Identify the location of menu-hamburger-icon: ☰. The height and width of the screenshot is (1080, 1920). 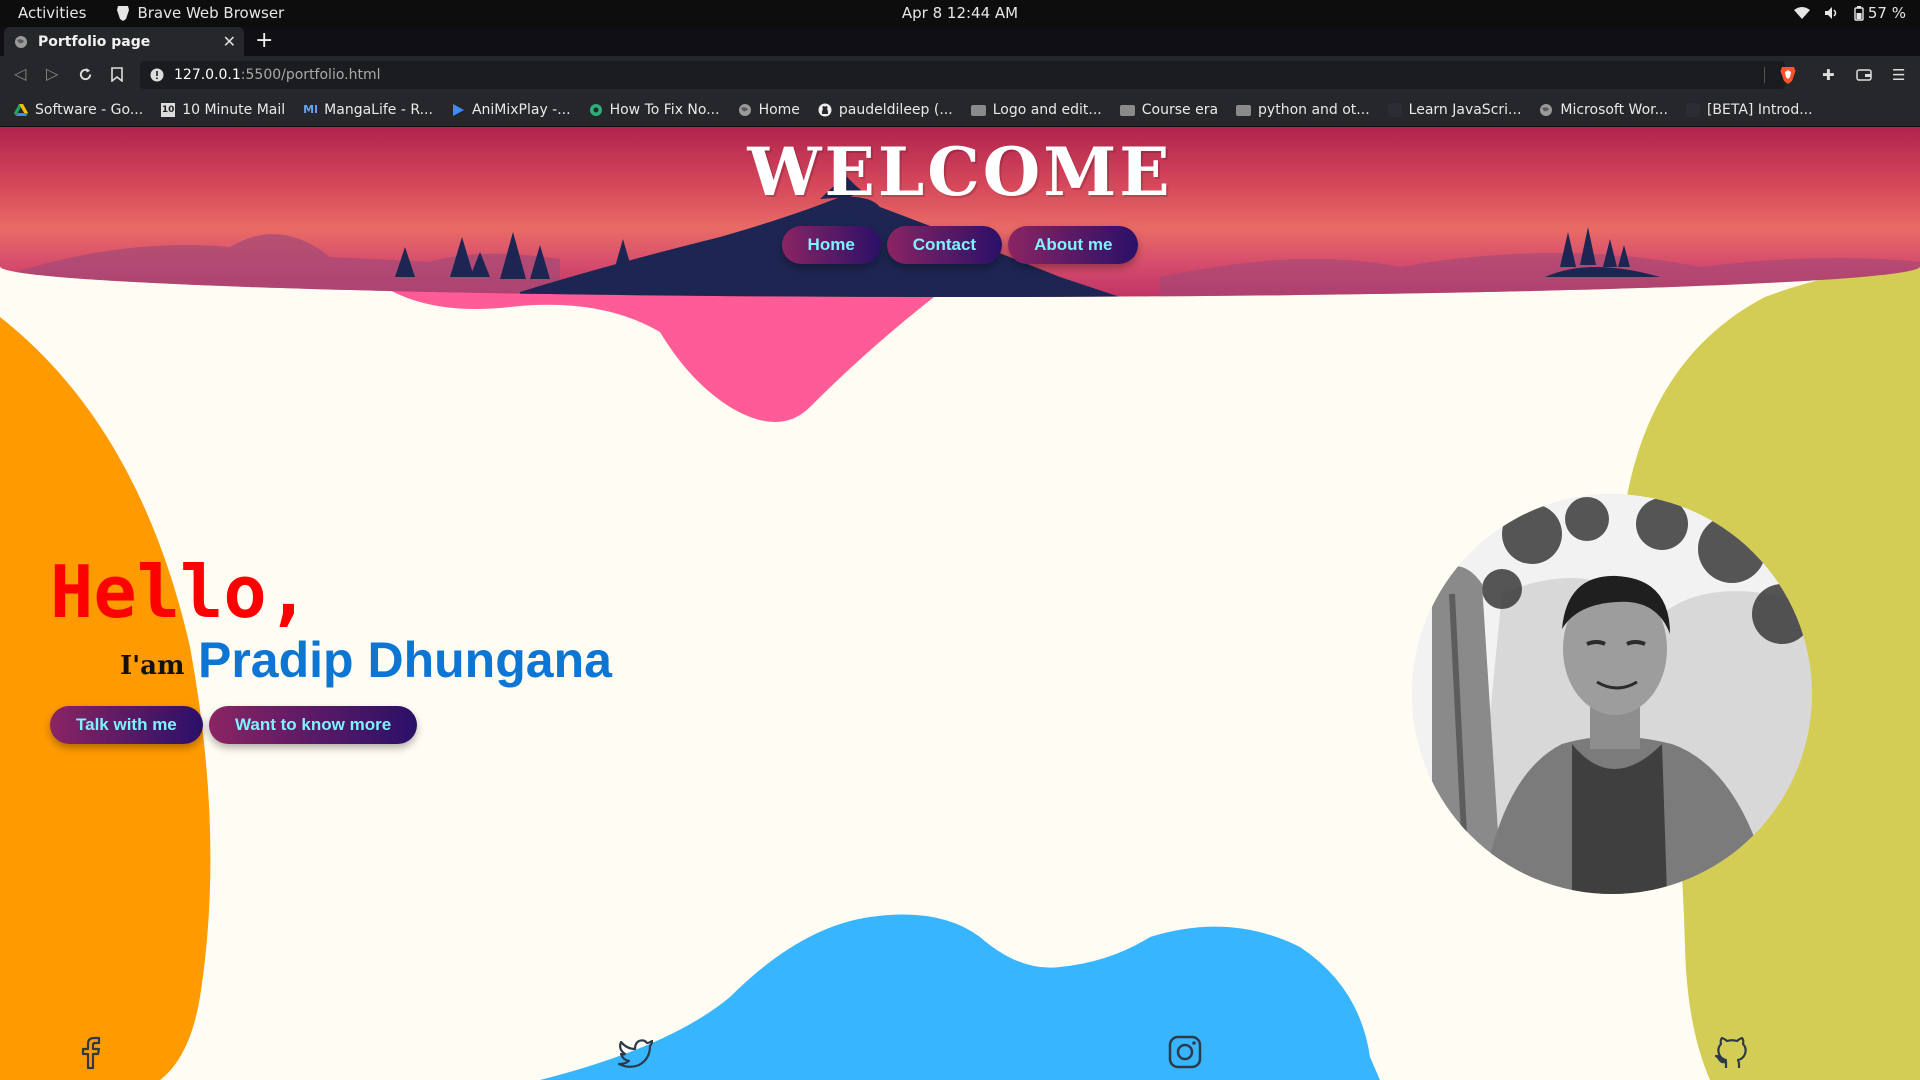
(1898, 75).